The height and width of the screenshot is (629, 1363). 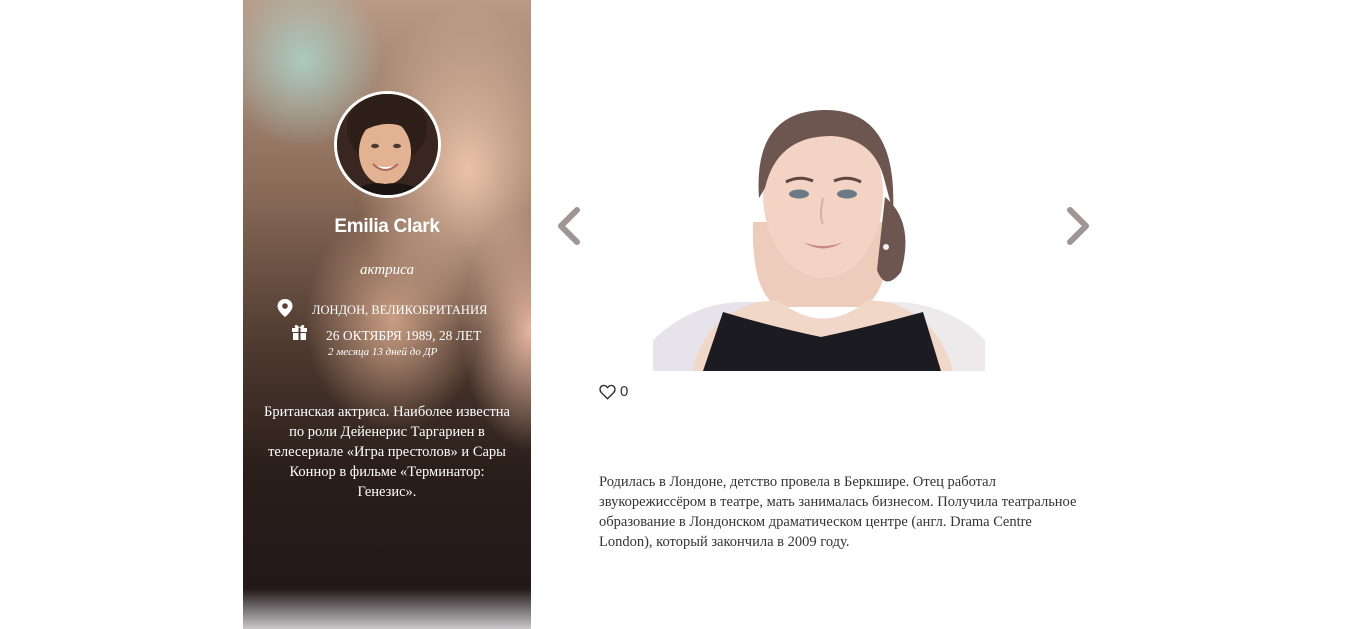 I want to click on chevron-right-icon, so click(x=1079, y=226).